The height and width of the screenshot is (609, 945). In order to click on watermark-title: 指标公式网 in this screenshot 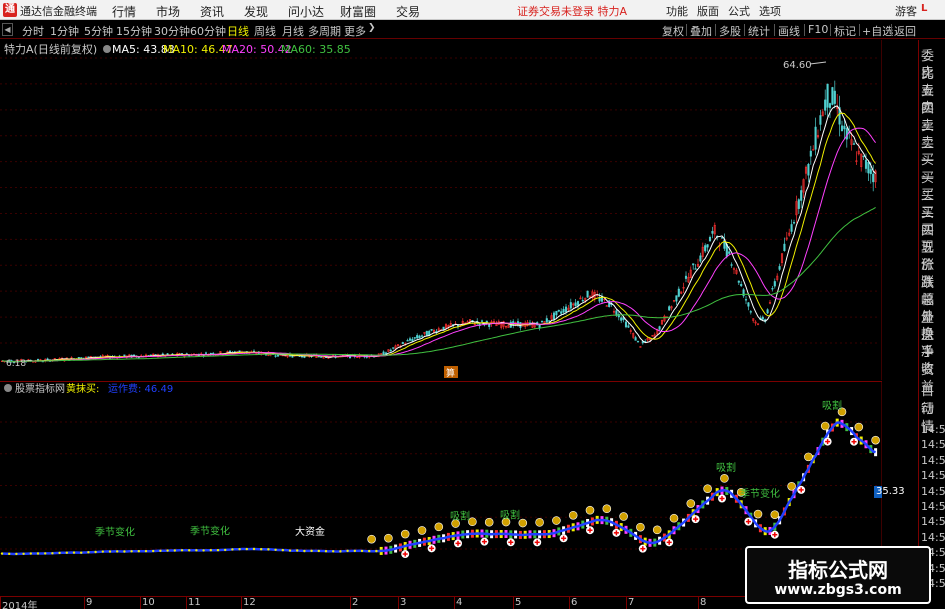, I will do `click(838, 570)`.